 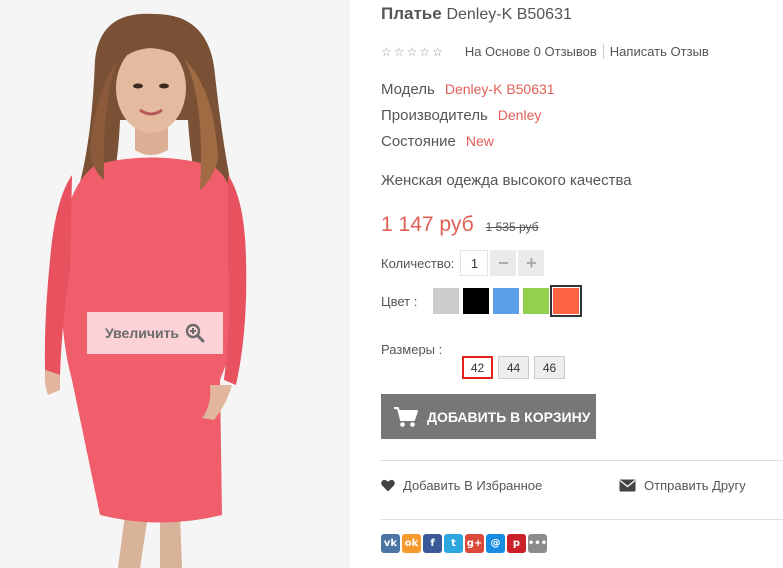 I want to click on reviews-link: На Основе 0 Отзывов, so click(x=531, y=51).